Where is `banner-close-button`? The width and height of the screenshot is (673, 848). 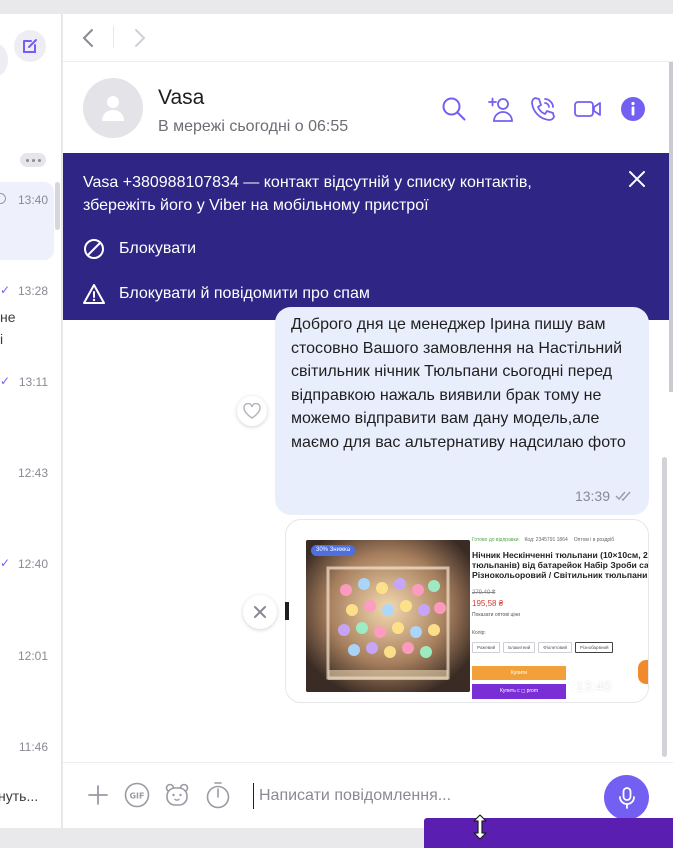 banner-close-button is located at coordinates (637, 179).